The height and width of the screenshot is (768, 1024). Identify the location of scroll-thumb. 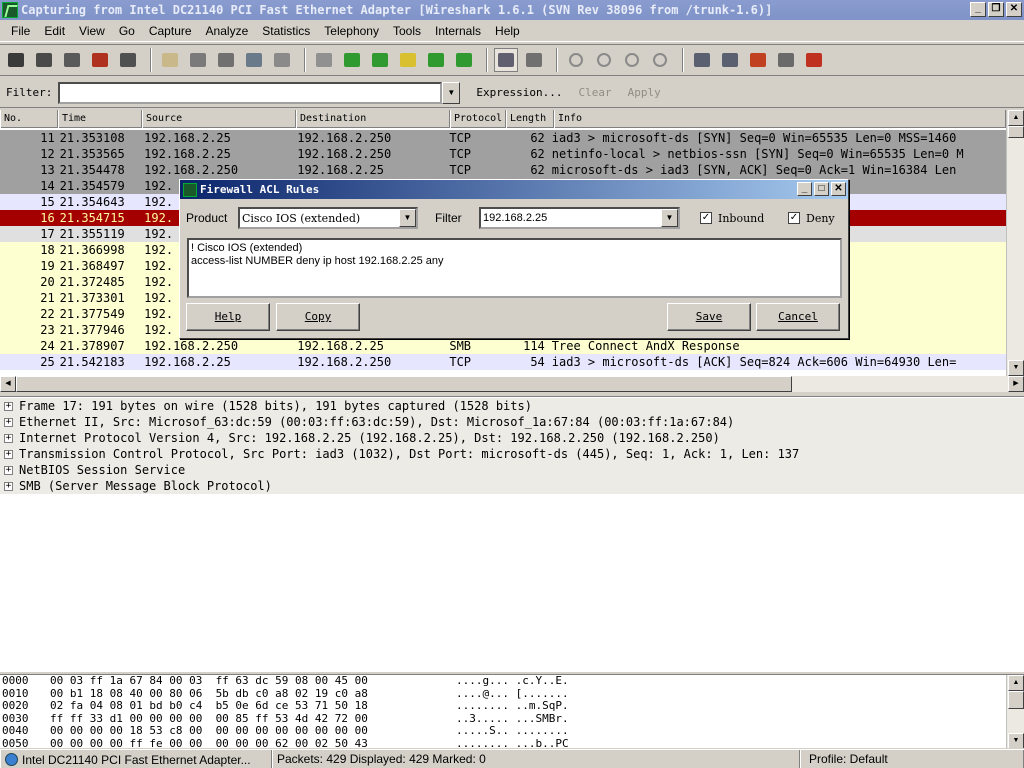
(1016, 132).